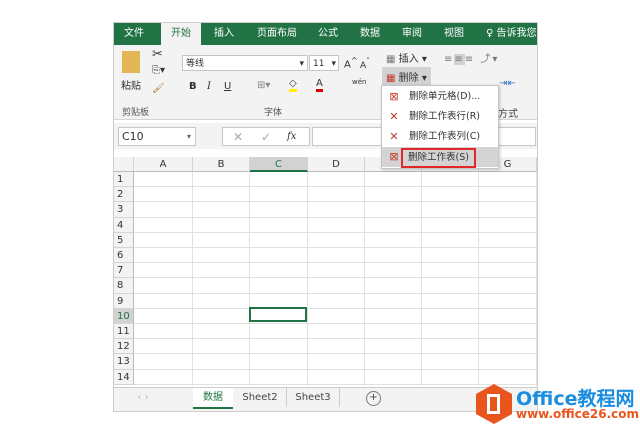 Image resolution: width=640 pixels, height=433 pixels. Describe the element at coordinates (370, 34) in the screenshot. I see `tab-data: 数据` at that location.